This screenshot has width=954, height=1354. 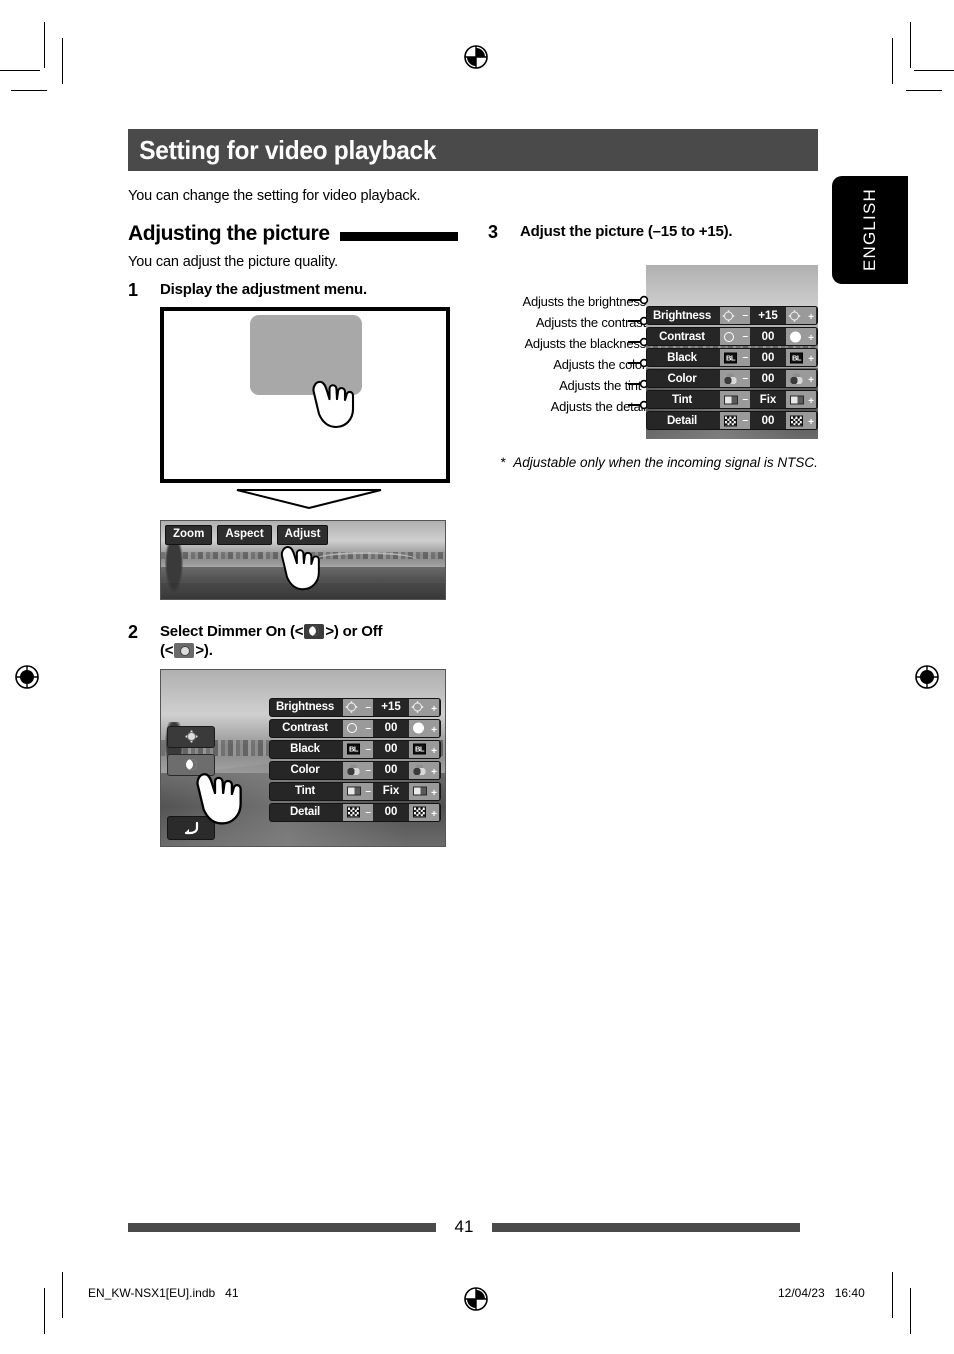 I want to click on step-3-text: Adjust the picture (–15 to +15)., so click(x=626, y=231).